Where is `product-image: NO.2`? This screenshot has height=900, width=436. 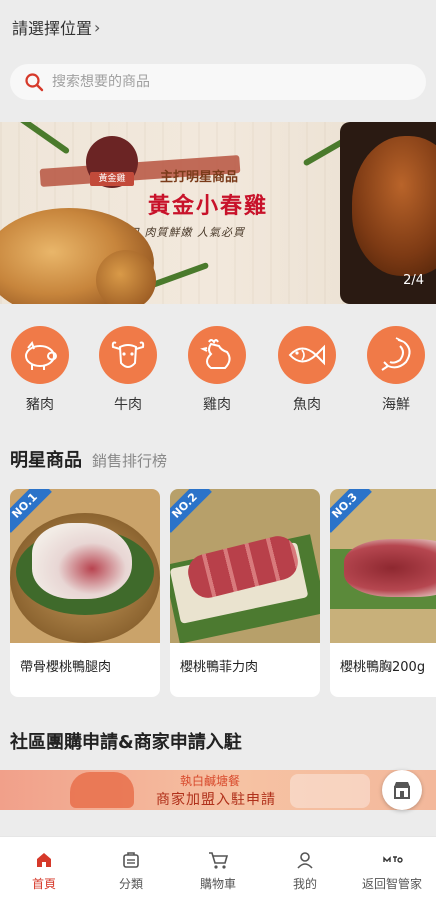 product-image: NO.2 is located at coordinates (245, 566).